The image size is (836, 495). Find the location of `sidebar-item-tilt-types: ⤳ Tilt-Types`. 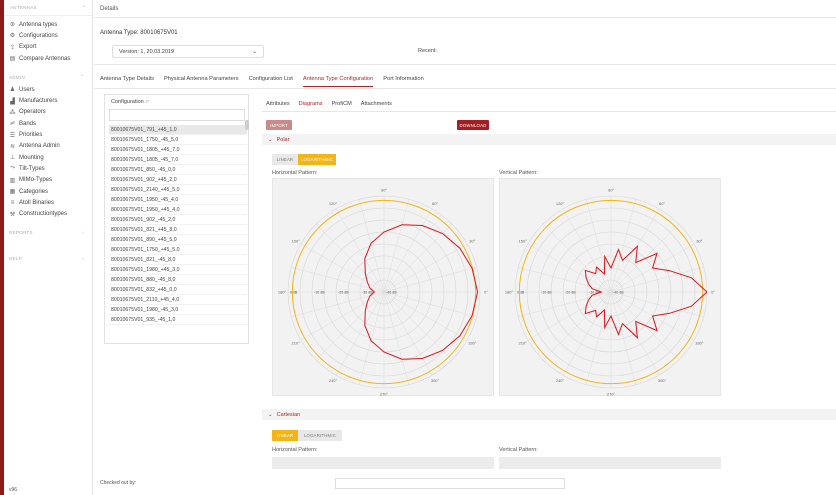

sidebar-item-tilt-types: ⤳ Tilt-Types is located at coordinates (48, 168).